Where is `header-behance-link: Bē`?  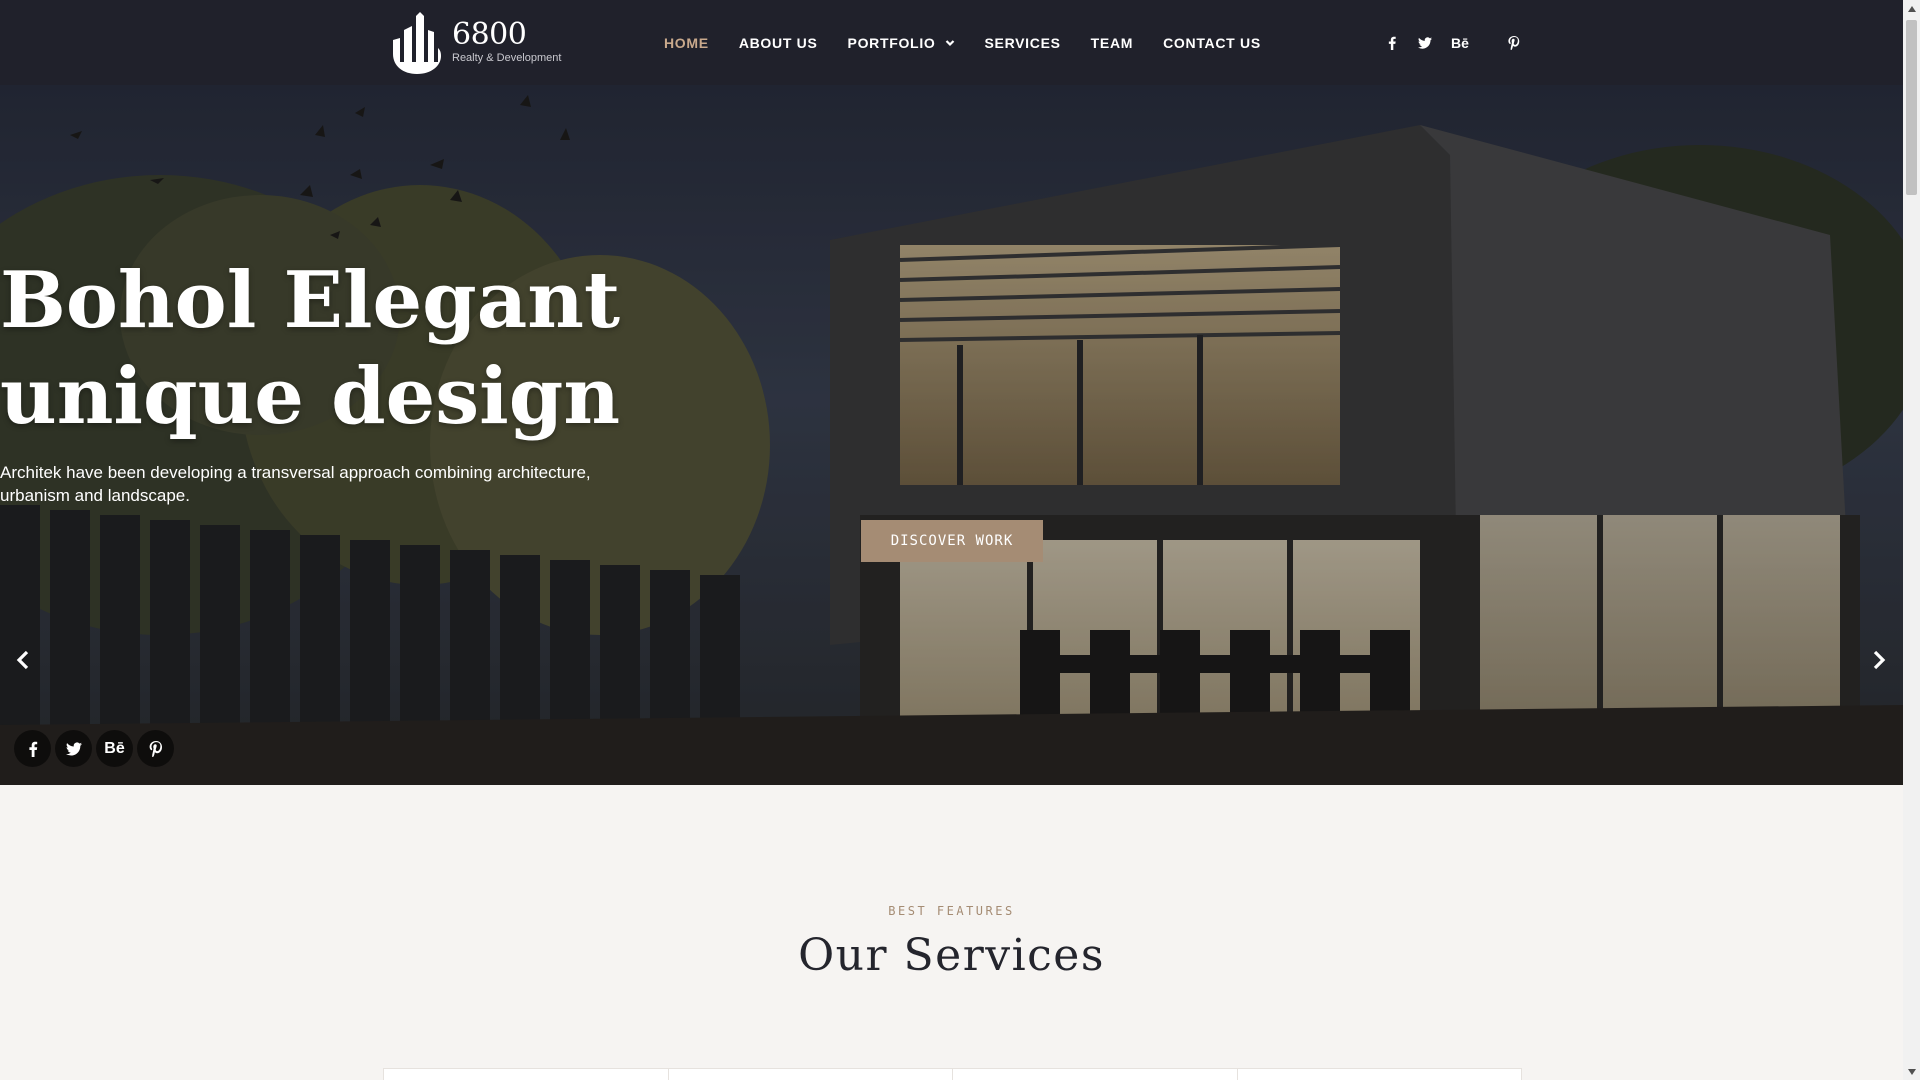
header-behance-link: Bē is located at coordinates (1469, 43).